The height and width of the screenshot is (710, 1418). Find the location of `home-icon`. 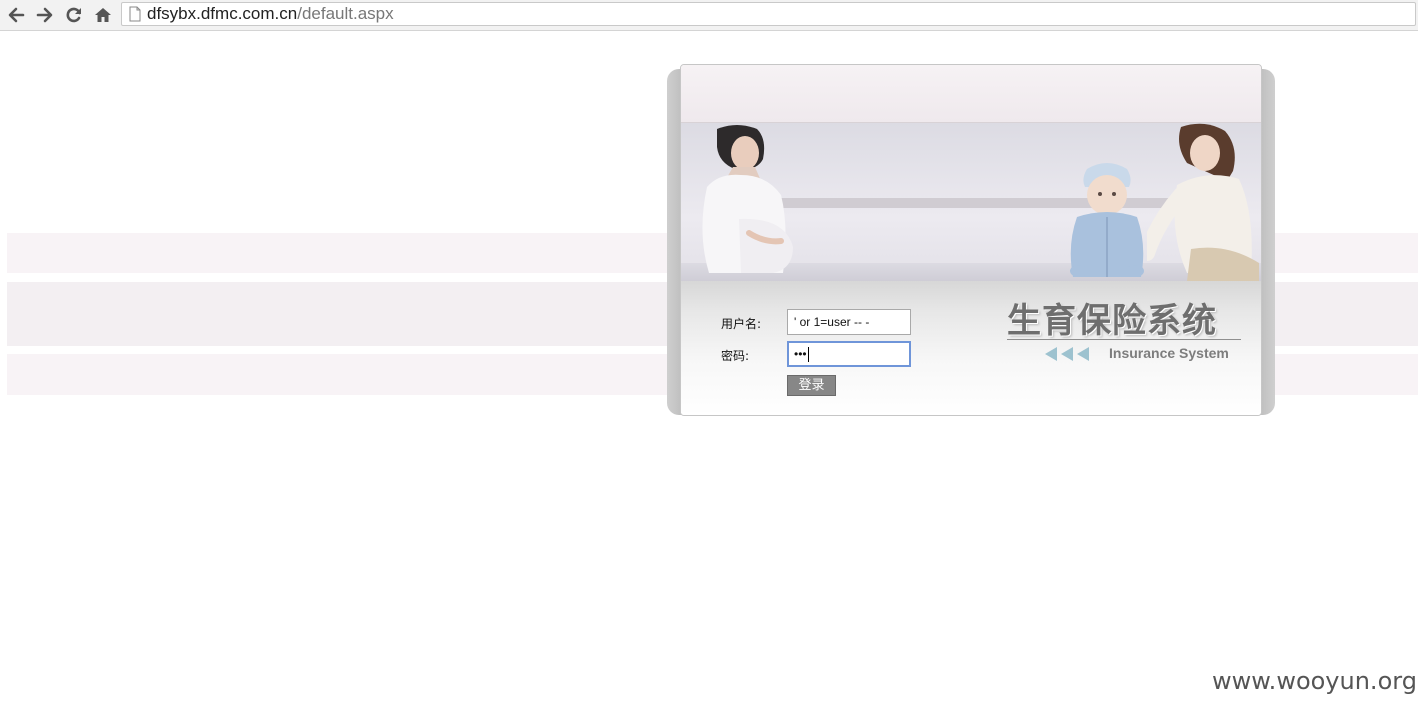

home-icon is located at coordinates (103, 15).